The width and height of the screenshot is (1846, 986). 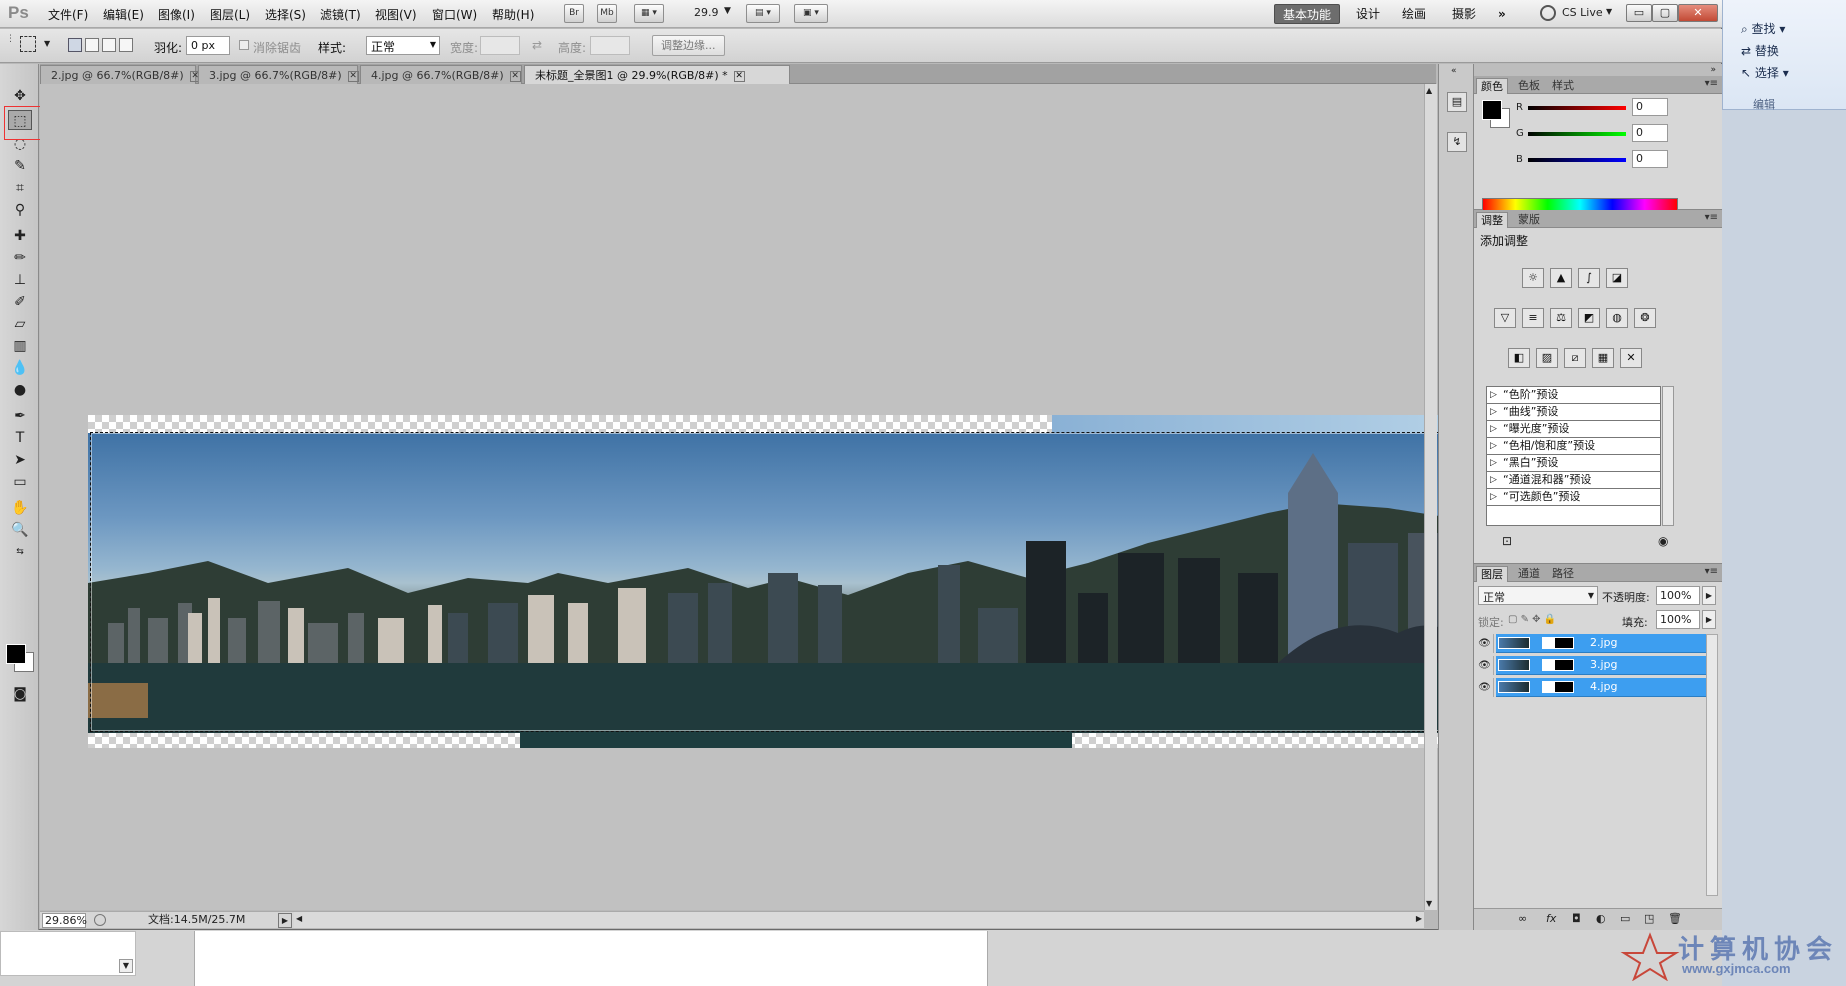 What do you see at coordinates (1561, 318) in the screenshot?
I see `color-balance-icon: ⚖` at bounding box center [1561, 318].